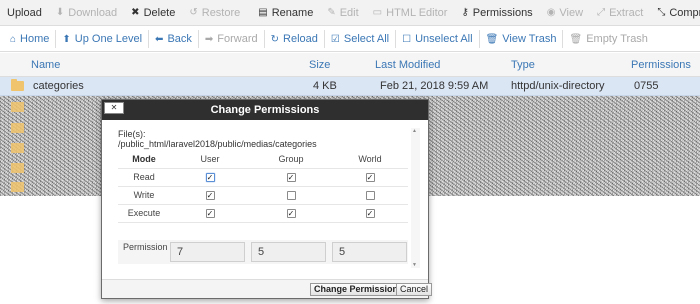 The image size is (700, 304). I want to click on column-header-permissions: Permissions, so click(661, 65).